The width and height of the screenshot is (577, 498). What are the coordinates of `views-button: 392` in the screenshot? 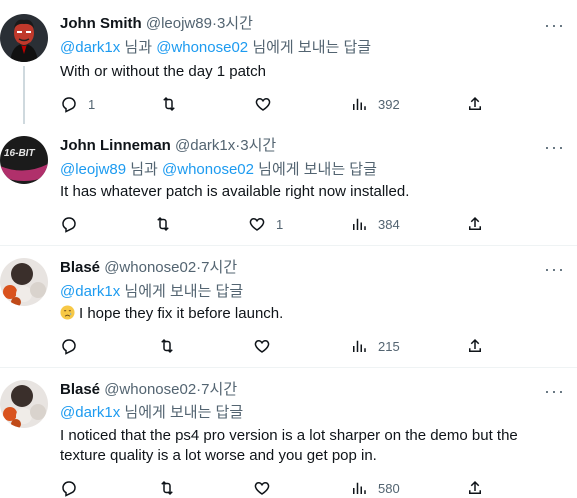 It's located at (375, 104).